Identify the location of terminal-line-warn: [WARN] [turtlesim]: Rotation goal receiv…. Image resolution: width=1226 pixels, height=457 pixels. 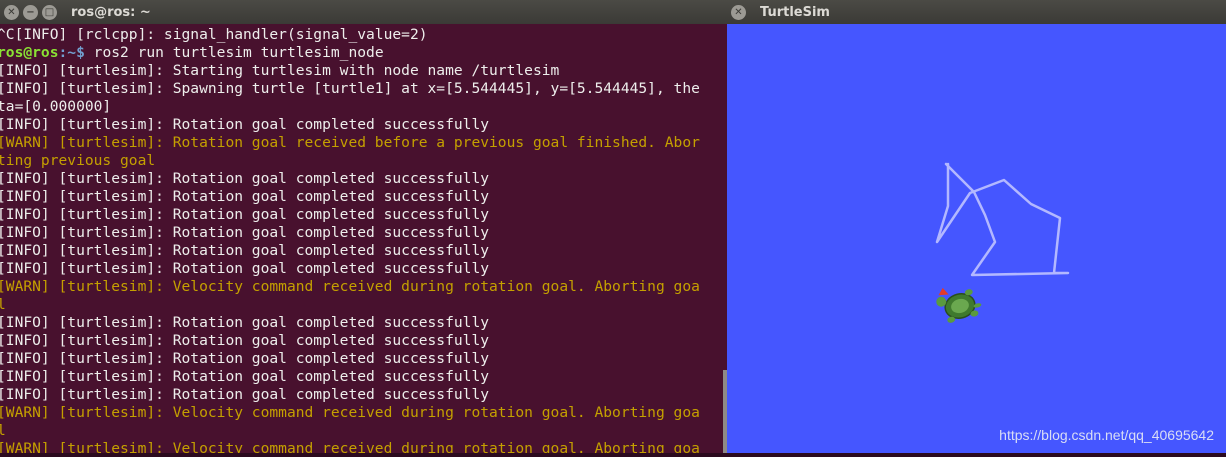
(350, 142).